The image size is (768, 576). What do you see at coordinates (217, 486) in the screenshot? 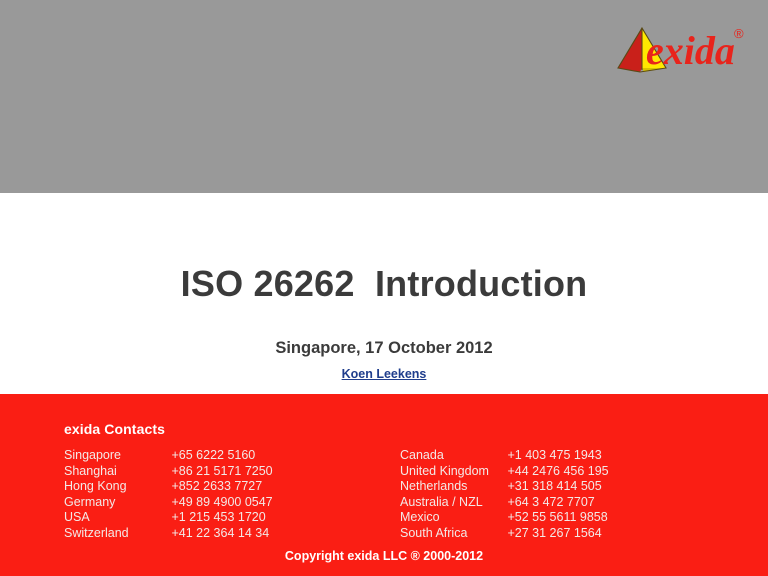
I see `contact-phone: +852 2633 7727` at bounding box center [217, 486].